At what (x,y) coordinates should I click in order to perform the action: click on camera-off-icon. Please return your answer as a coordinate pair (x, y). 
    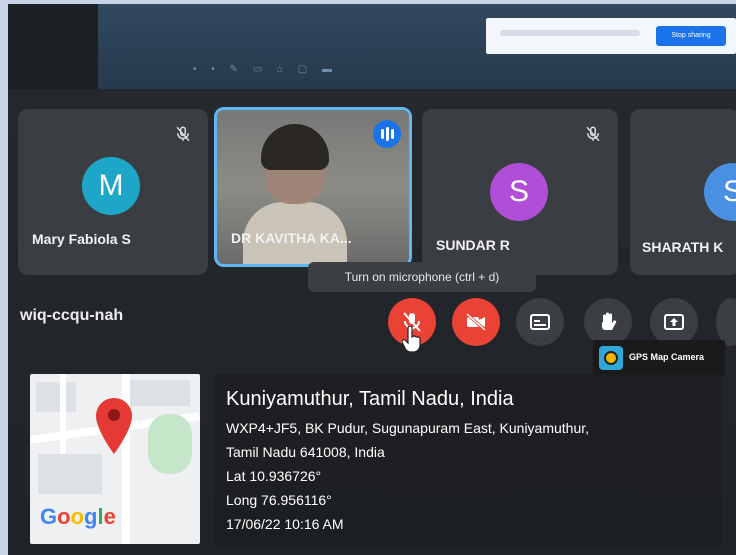
    Looking at the image, I should click on (476, 322).